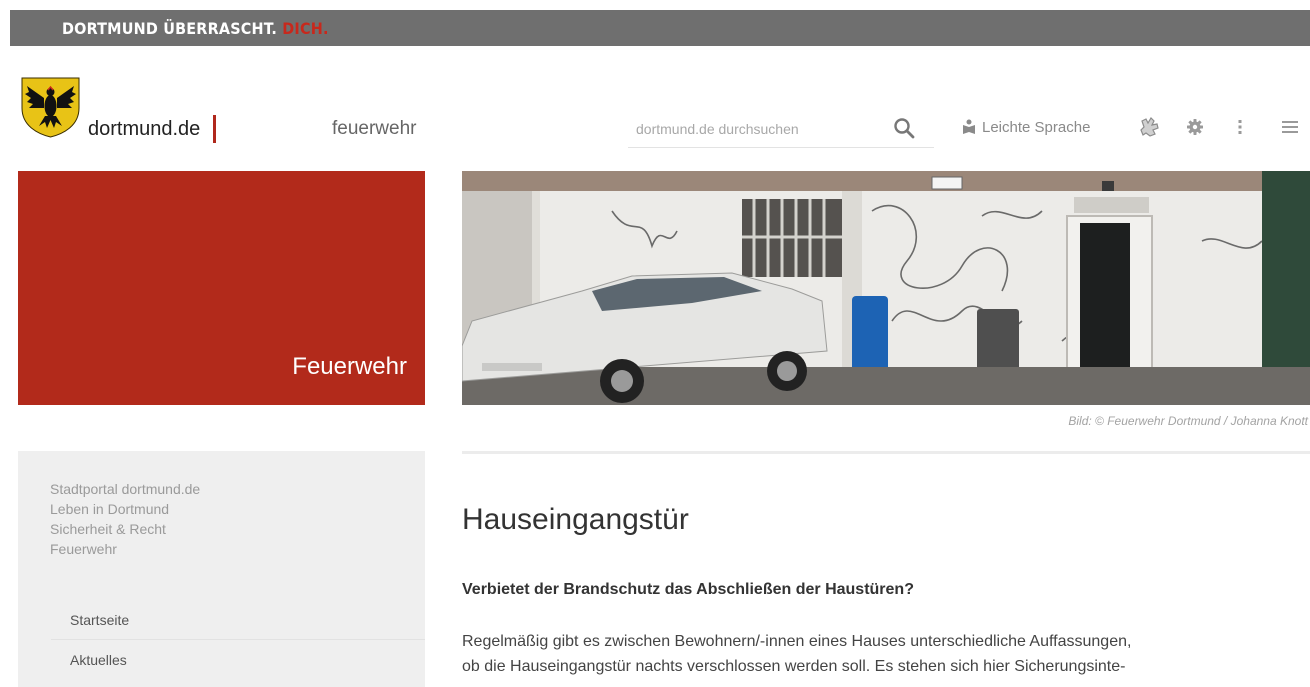  I want to click on page-title: Hauseingangstür, so click(575, 519).